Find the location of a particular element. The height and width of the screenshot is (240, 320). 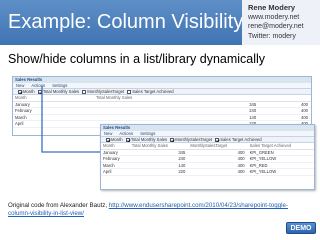

demo-button: DEMO is located at coordinates (301, 228).